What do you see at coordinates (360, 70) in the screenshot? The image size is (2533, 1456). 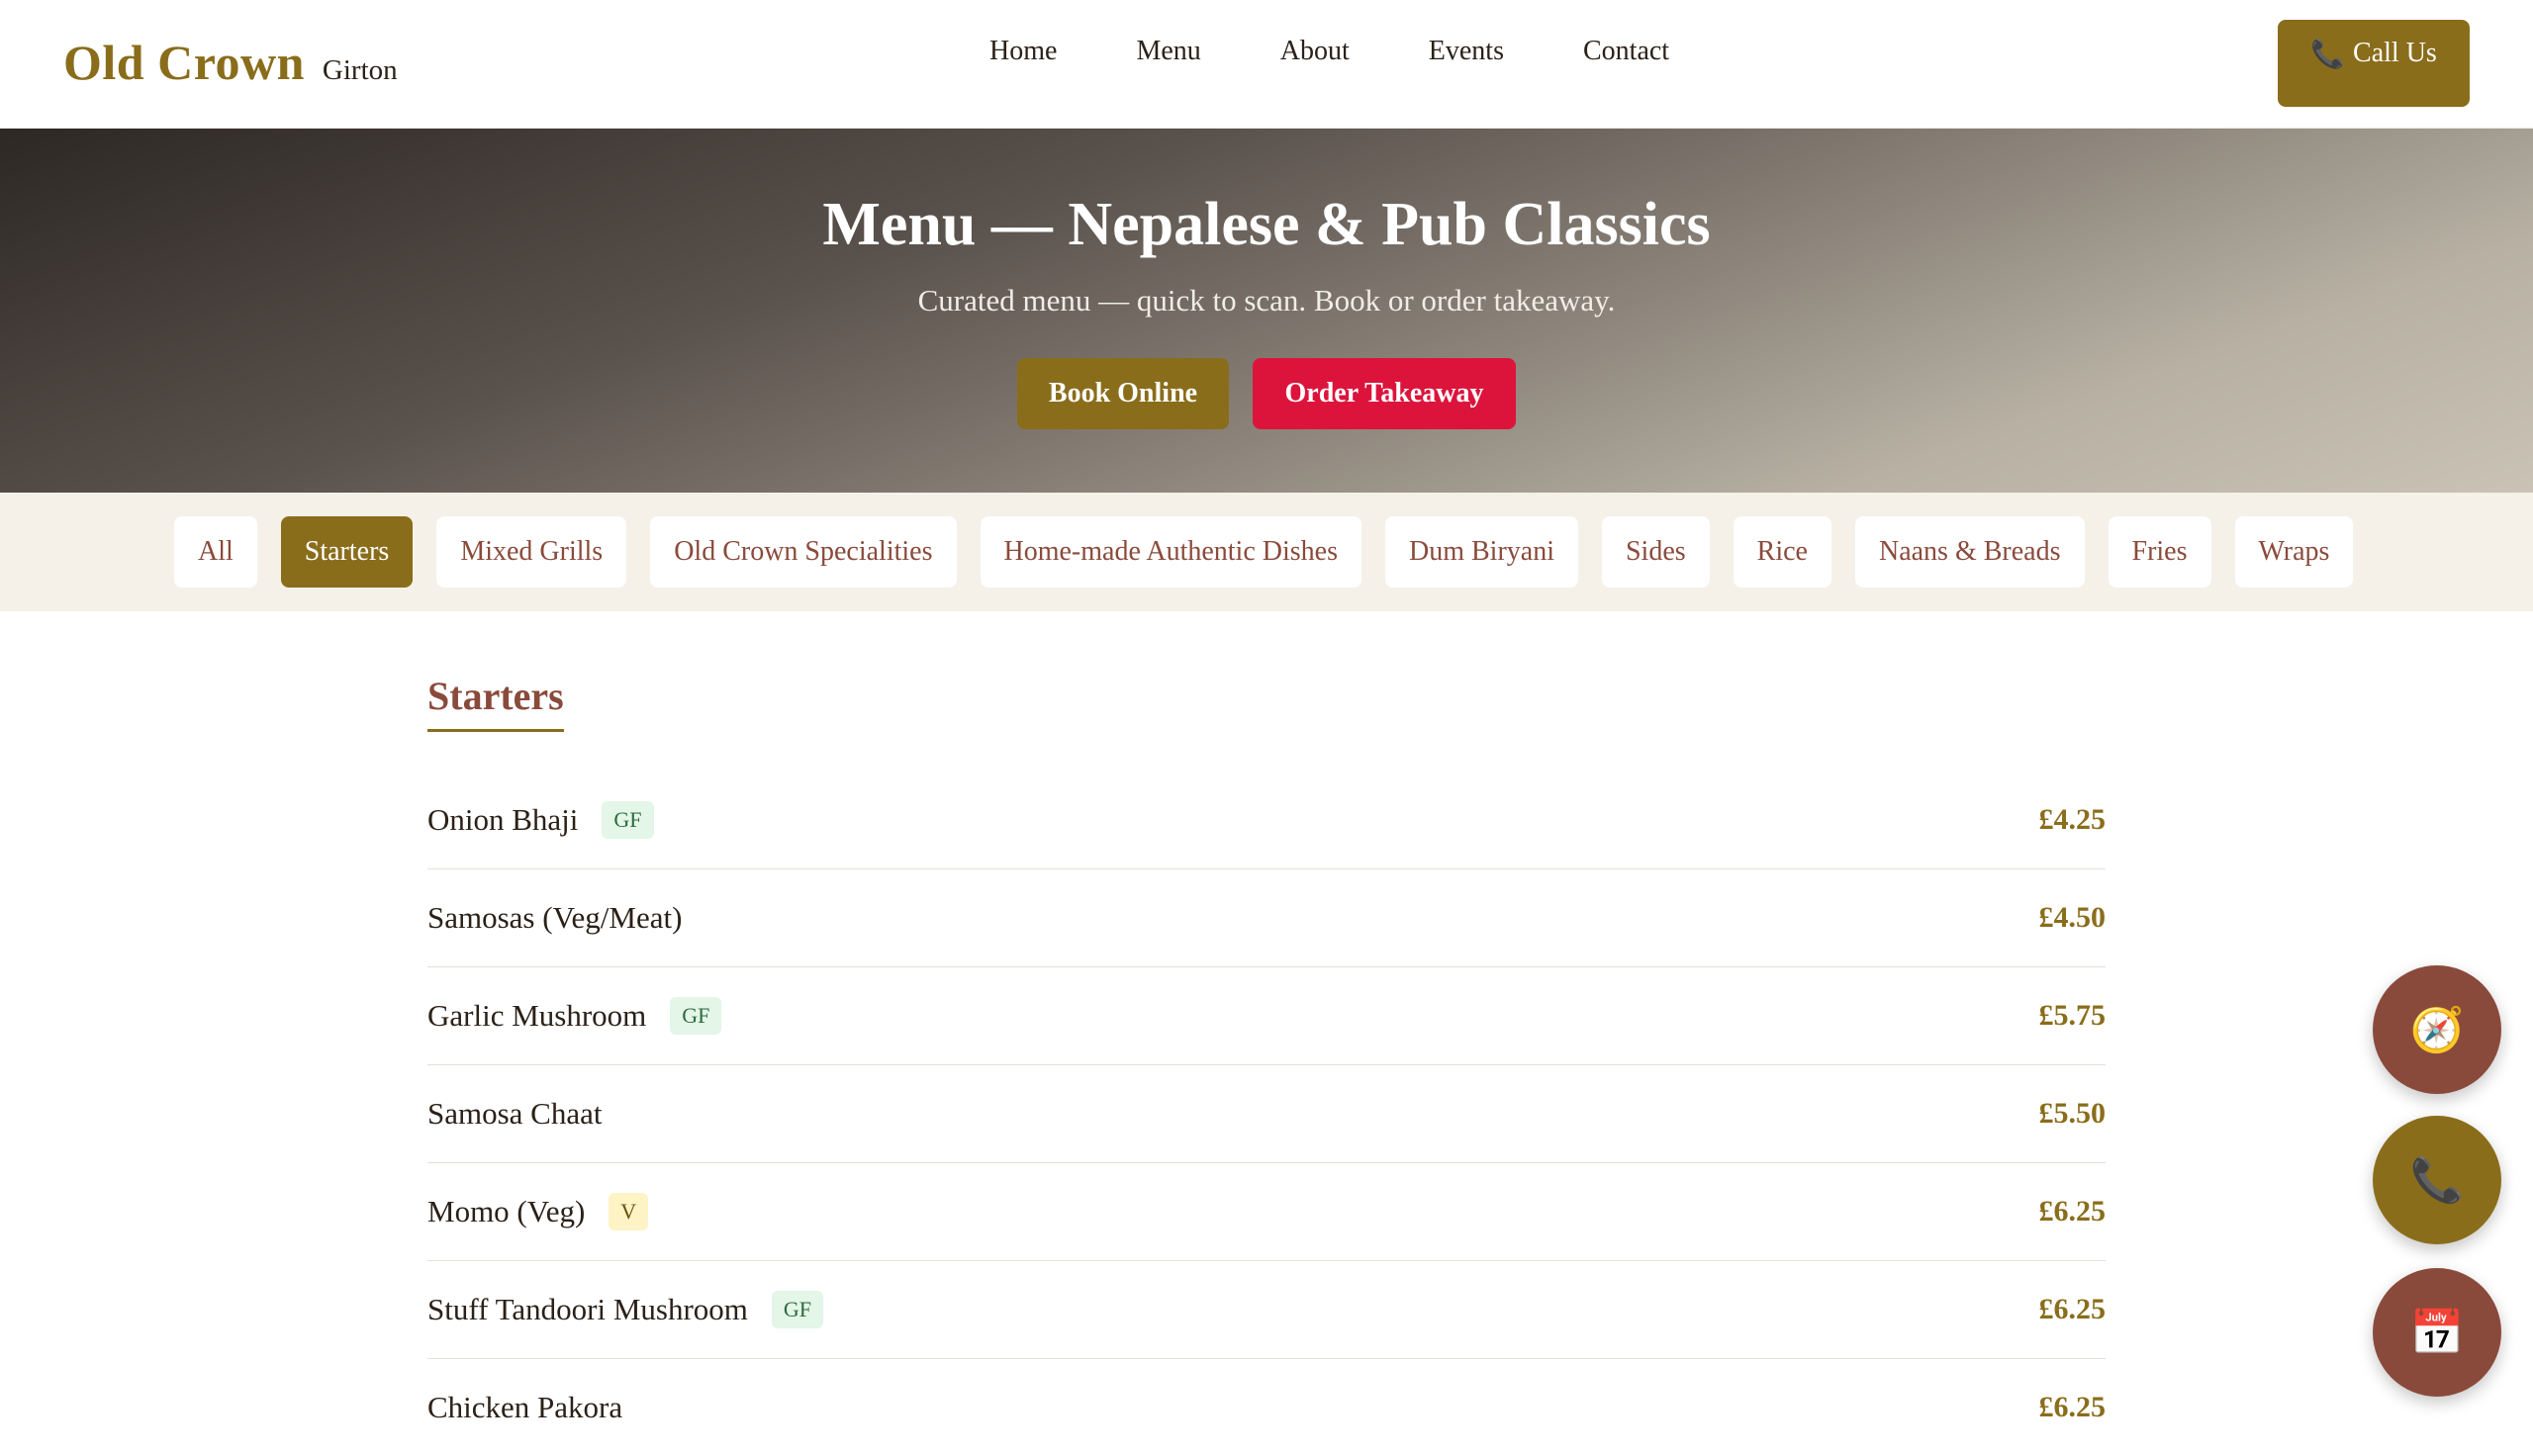 I see `brand-location: Girton` at bounding box center [360, 70].